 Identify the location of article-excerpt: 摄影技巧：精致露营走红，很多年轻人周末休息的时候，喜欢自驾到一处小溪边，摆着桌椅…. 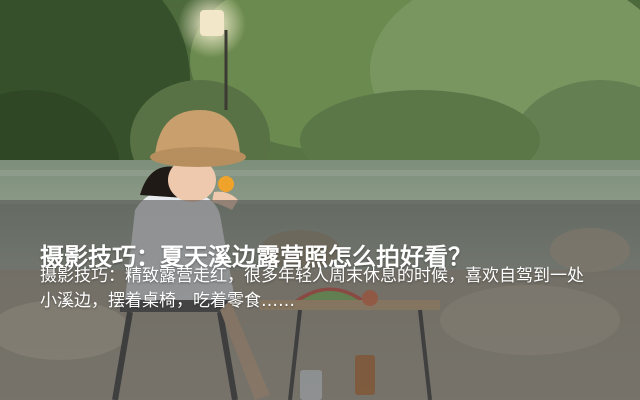
(312, 288).